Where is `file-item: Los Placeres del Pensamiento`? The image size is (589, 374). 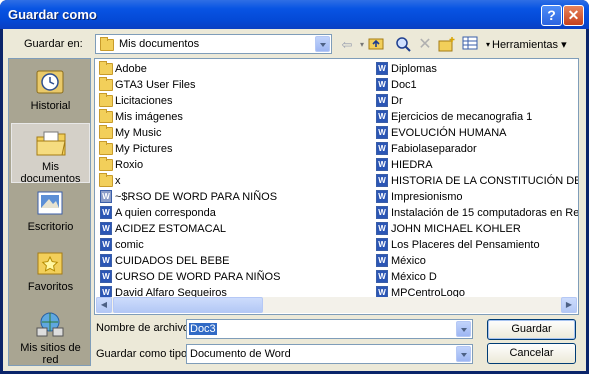
file-item: Los Placeres del Pensamiento is located at coordinates (475, 245).